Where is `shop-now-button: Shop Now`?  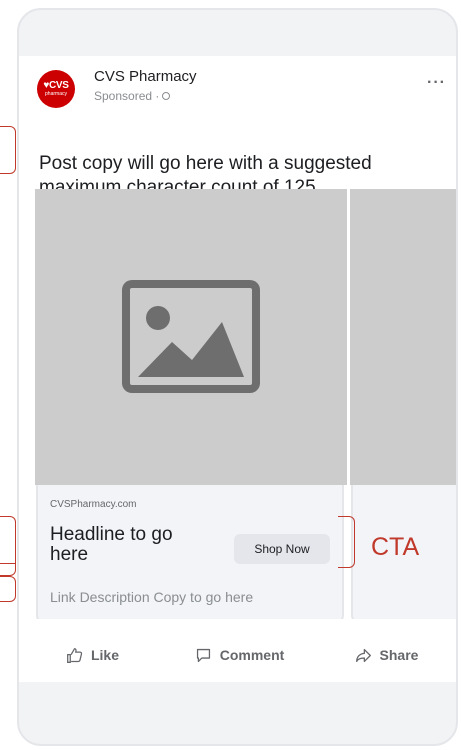
shop-now-button: Shop Now is located at coordinates (282, 549).